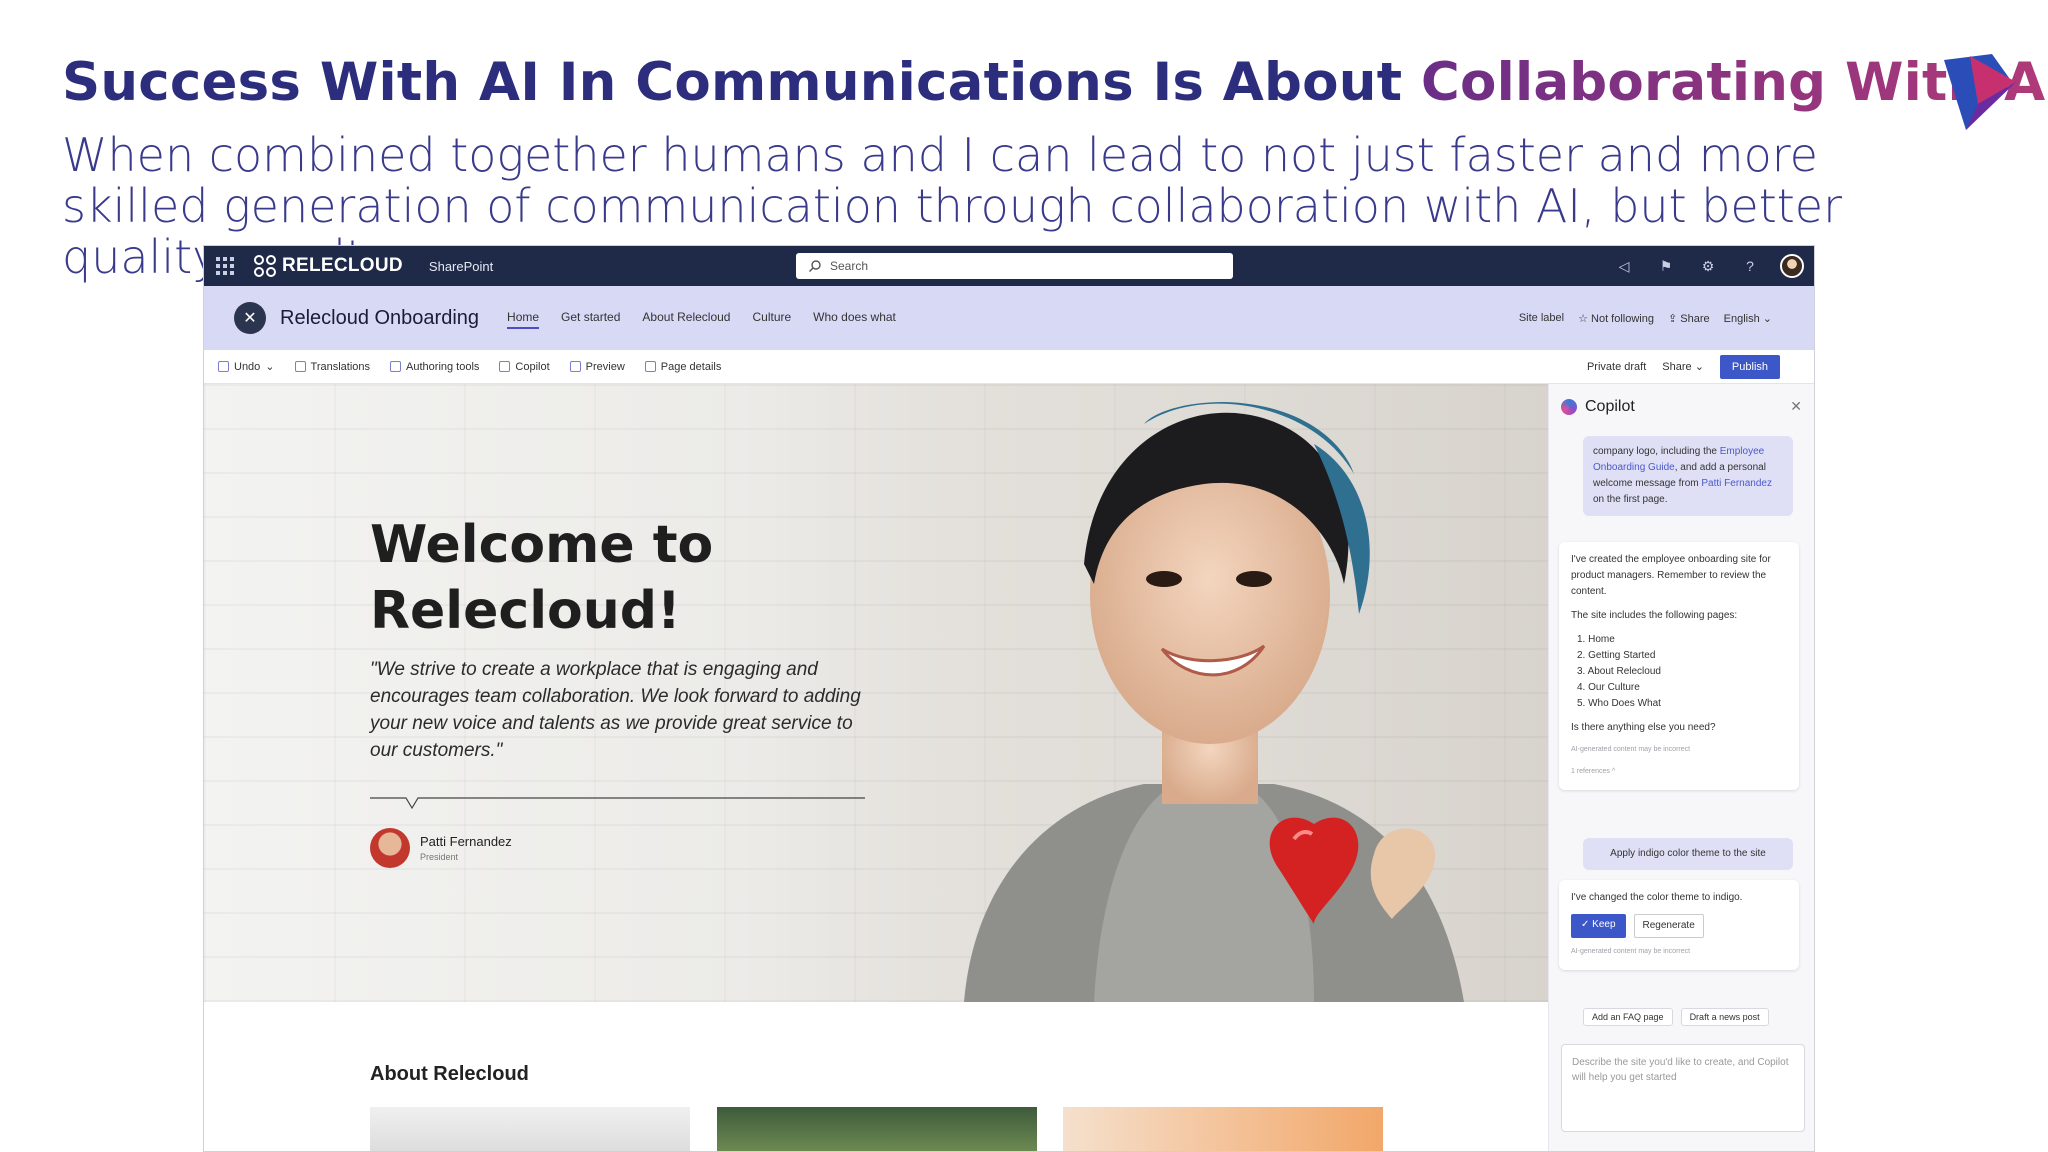 The height and width of the screenshot is (1152, 2048). Describe the element at coordinates (849, 266) in the screenshot. I see `search-placeholder: Search` at that location.